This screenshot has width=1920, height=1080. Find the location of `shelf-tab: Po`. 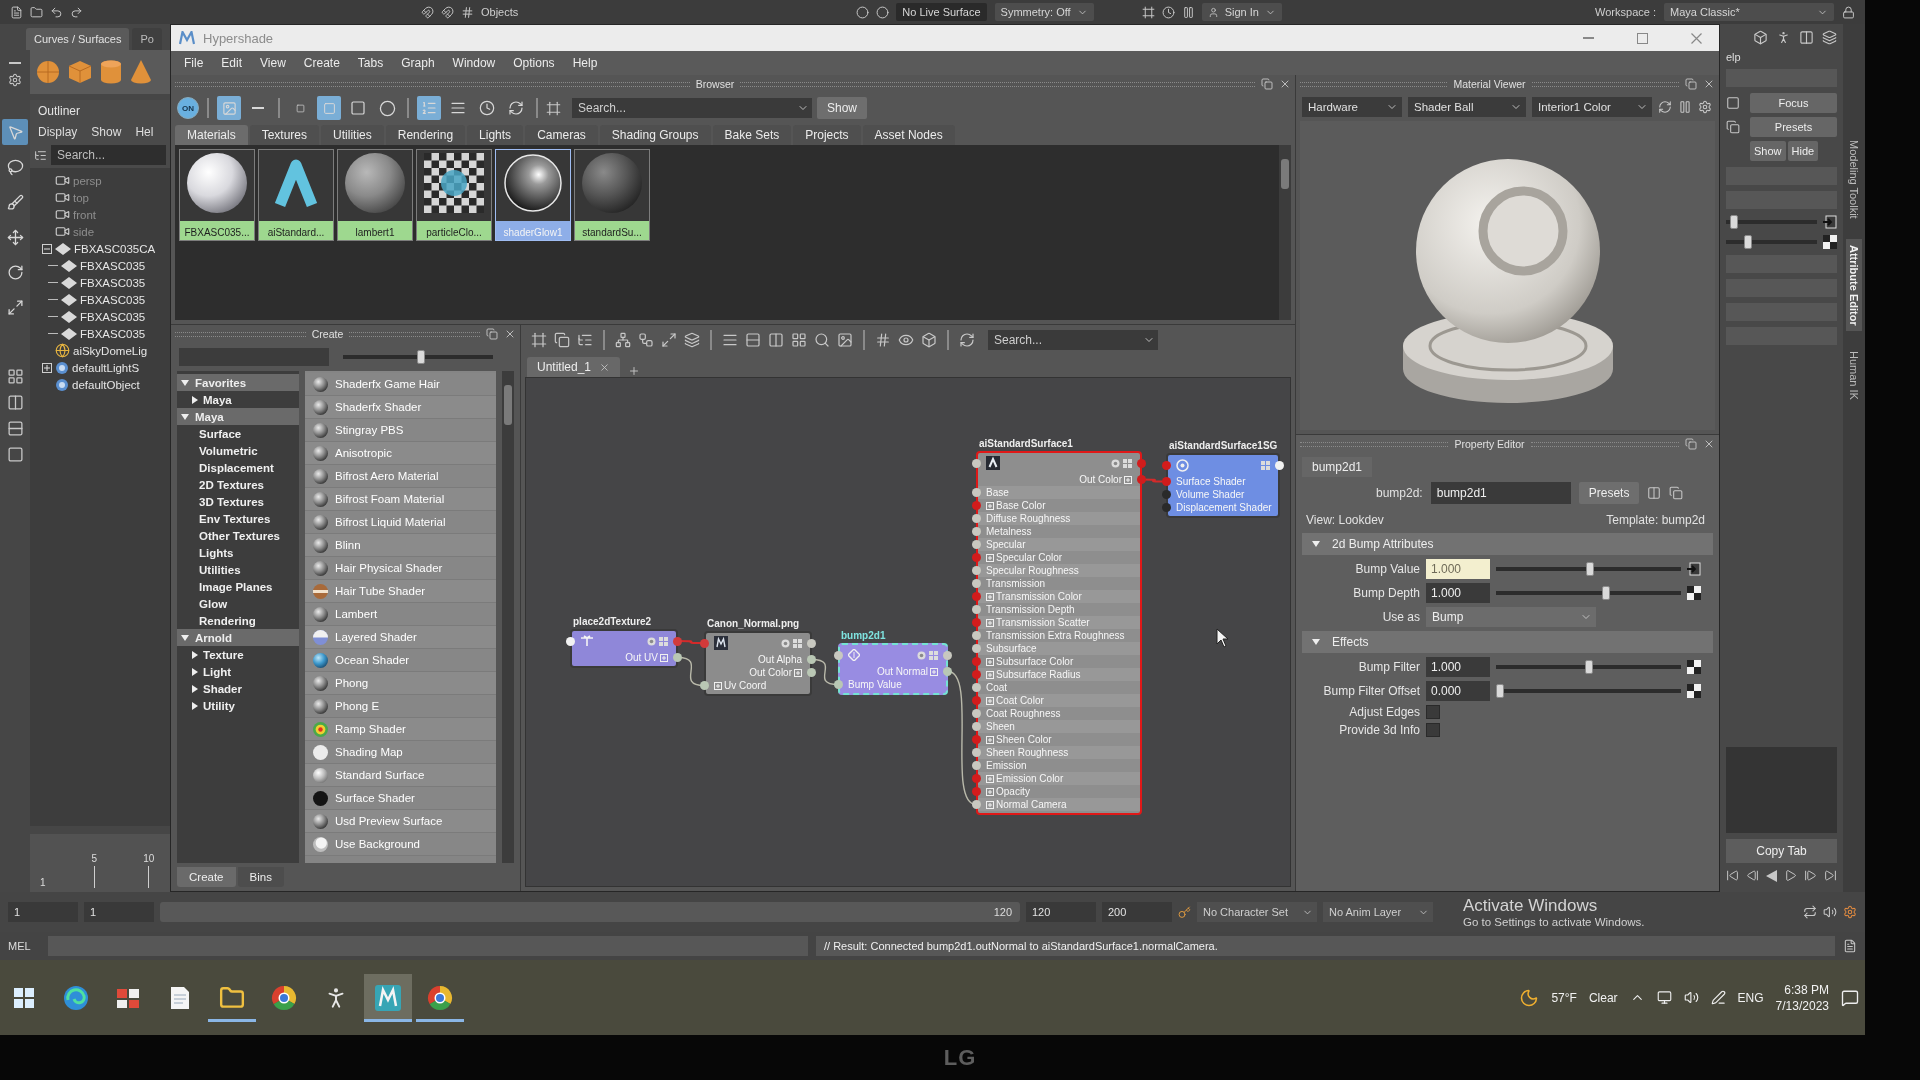

shelf-tab: Po is located at coordinates (147, 39).